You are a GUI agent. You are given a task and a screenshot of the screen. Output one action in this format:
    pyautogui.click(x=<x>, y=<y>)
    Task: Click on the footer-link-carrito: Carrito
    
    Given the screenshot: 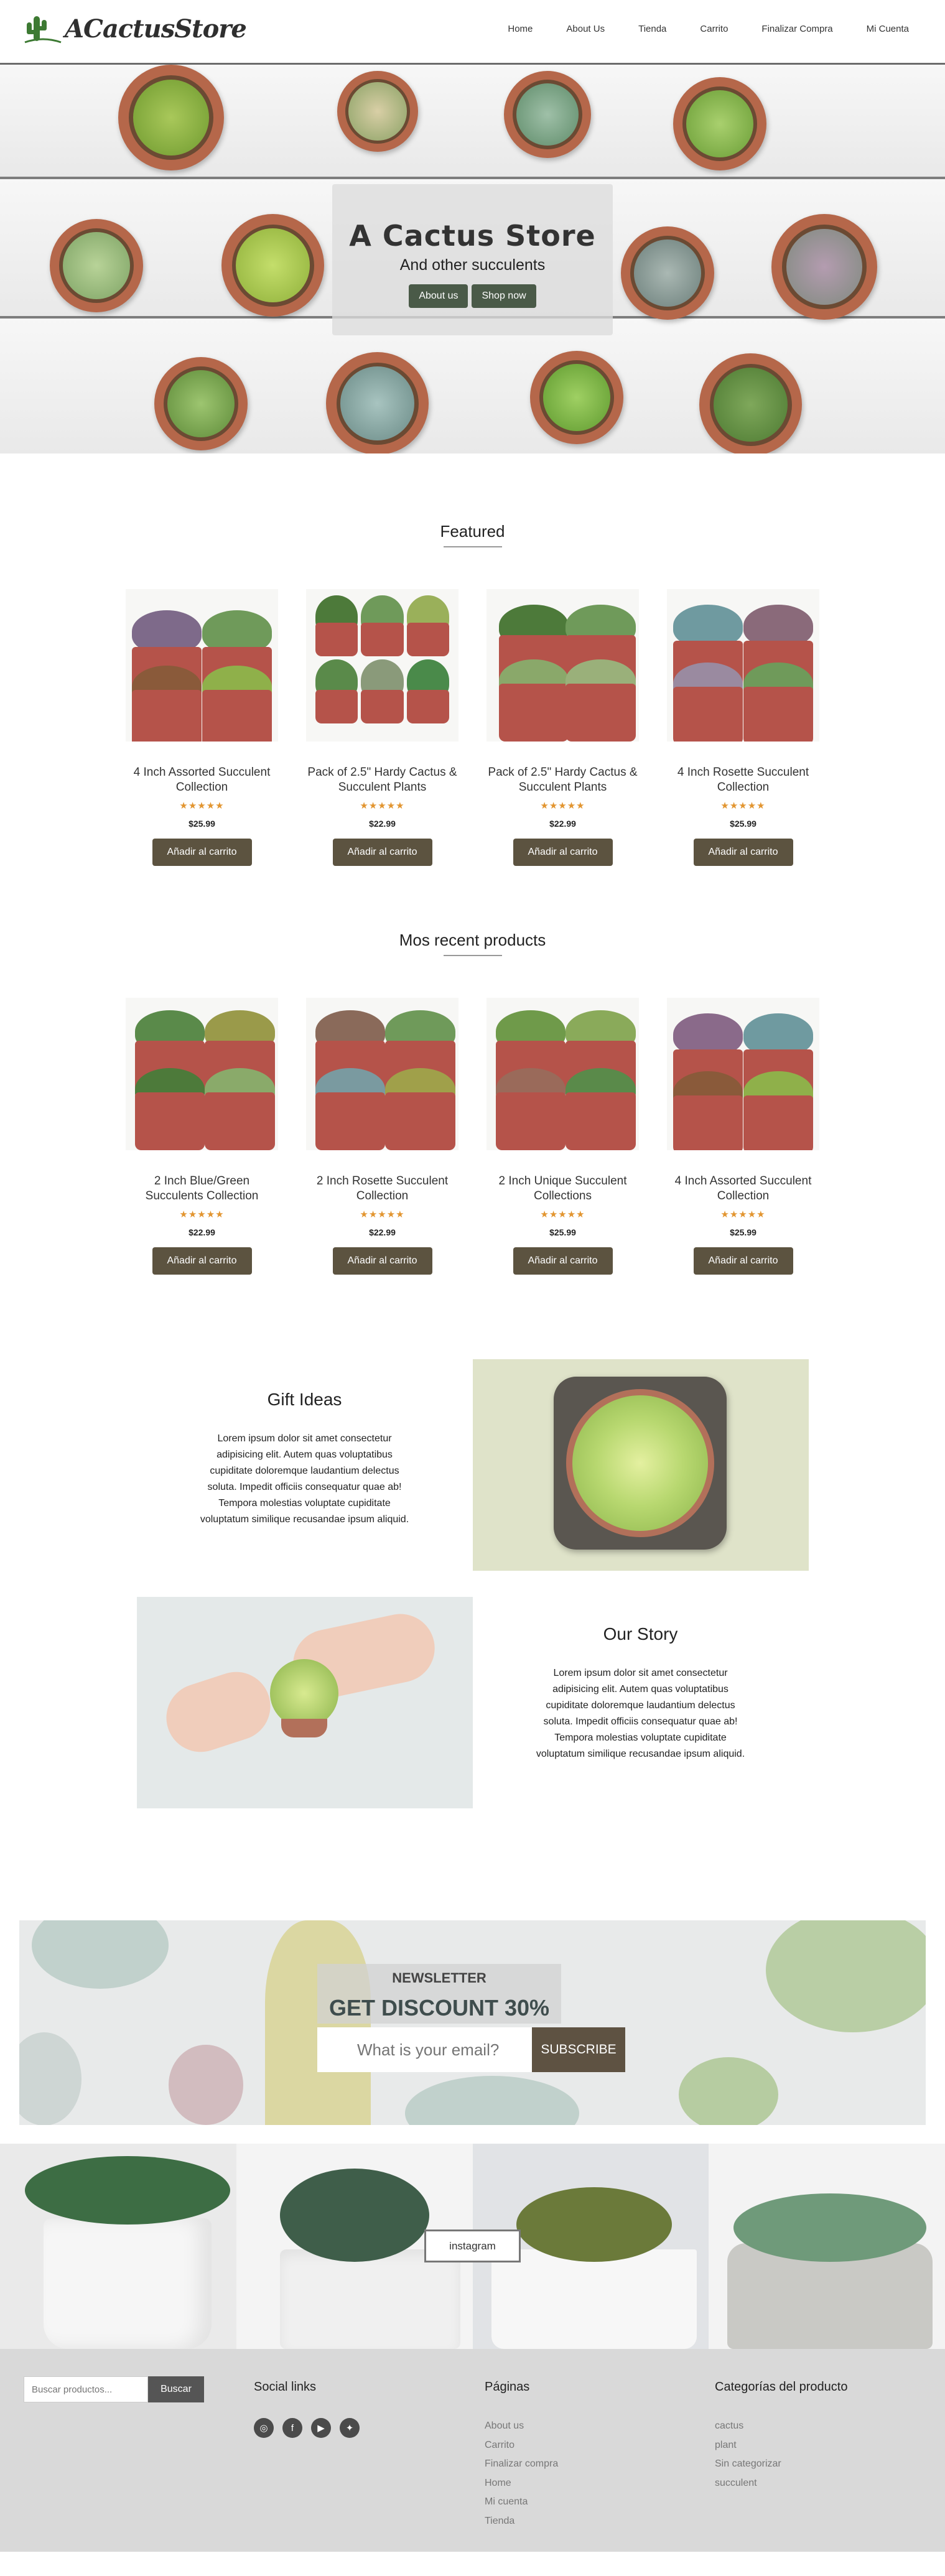 What is the action you would take?
    pyautogui.click(x=521, y=2445)
    